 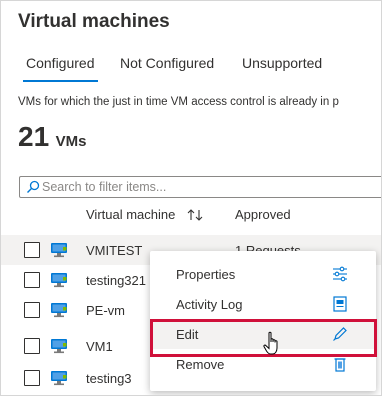 I want to click on search-box, so click(x=200, y=187).